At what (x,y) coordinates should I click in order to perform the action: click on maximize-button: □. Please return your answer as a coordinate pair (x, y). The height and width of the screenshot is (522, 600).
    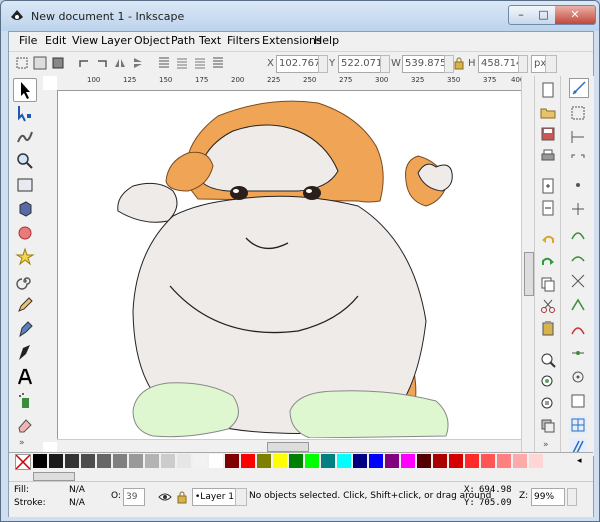
    Looking at the image, I should click on (544, 15).